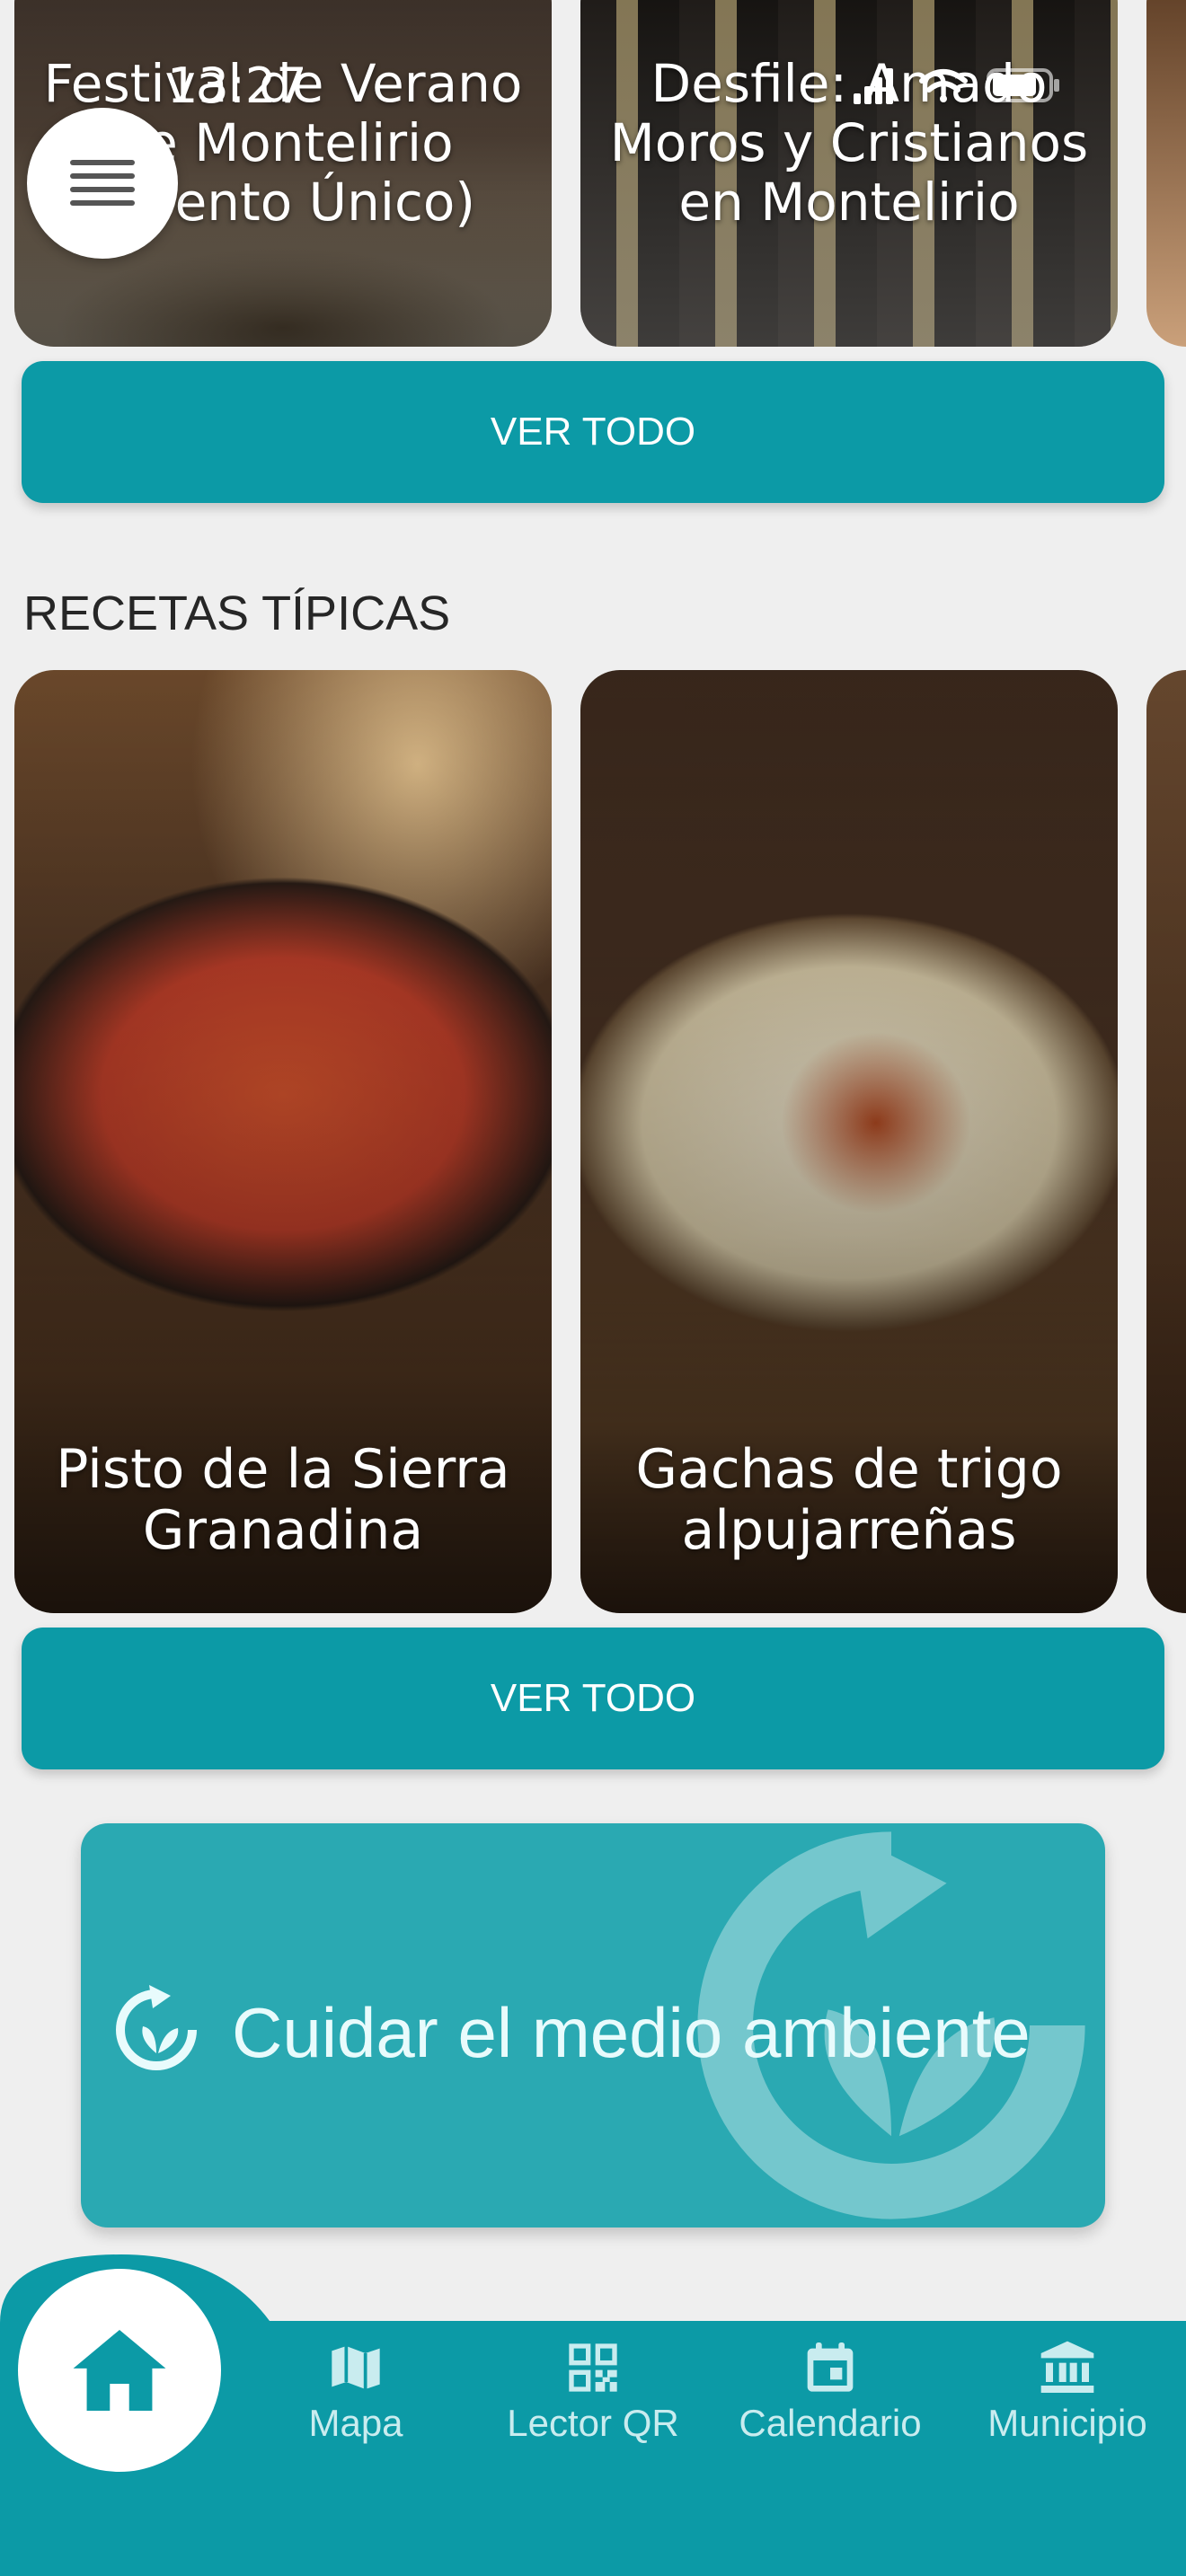  What do you see at coordinates (593, 2423) in the screenshot?
I see `nav-item-label: Lector QR` at bounding box center [593, 2423].